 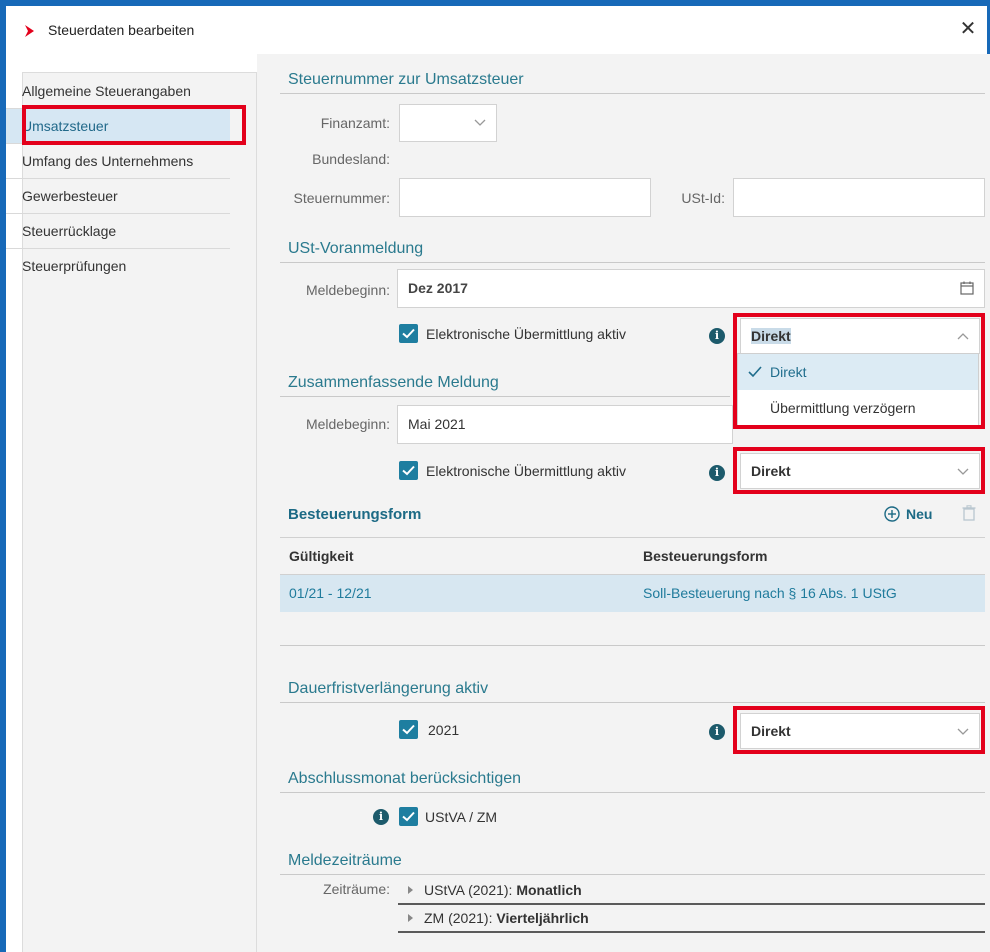 What do you see at coordinates (448, 123) in the screenshot?
I see `finanzamt-select` at bounding box center [448, 123].